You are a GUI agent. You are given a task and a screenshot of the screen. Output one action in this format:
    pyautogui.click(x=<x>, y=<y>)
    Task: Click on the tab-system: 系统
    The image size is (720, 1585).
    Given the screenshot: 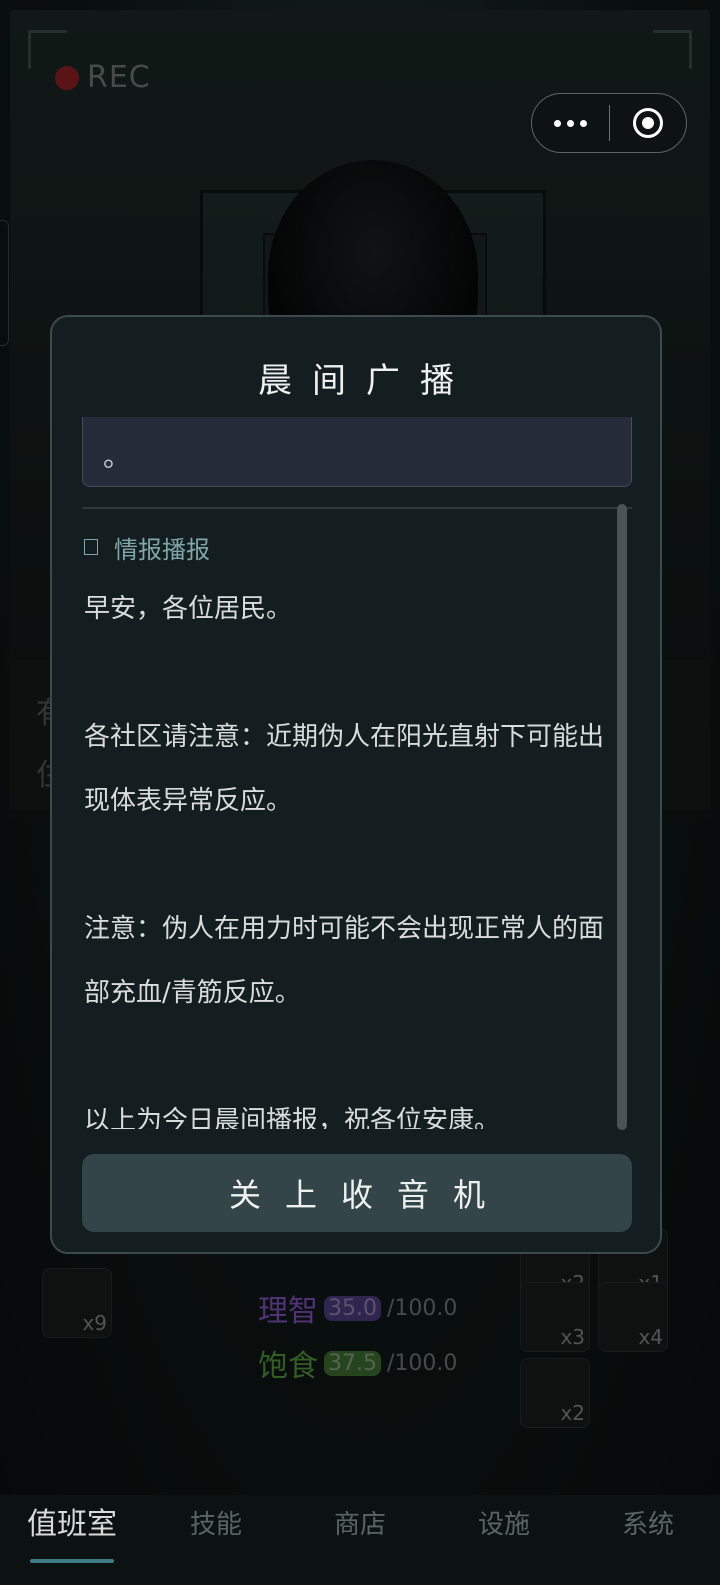 What is the action you would take?
    pyautogui.click(x=648, y=1540)
    